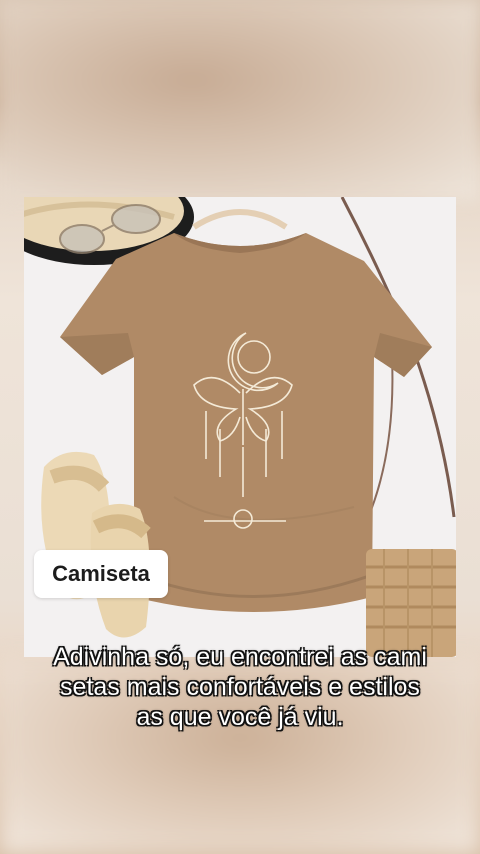 This screenshot has height=854, width=480. What do you see at coordinates (240, 717) in the screenshot?
I see `caption-line: as que você já viu.` at bounding box center [240, 717].